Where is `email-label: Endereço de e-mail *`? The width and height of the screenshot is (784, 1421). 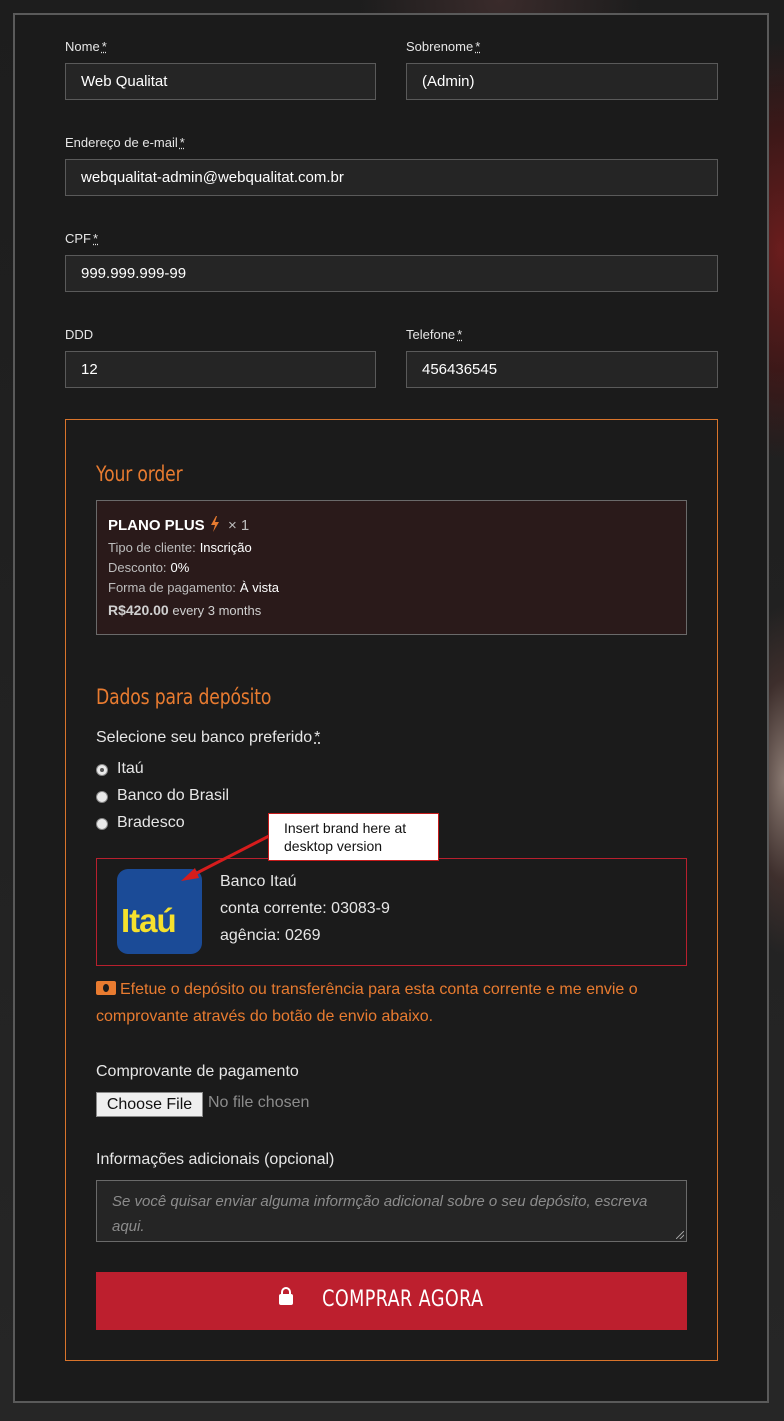 email-label: Endereço de e-mail * is located at coordinates (125, 142).